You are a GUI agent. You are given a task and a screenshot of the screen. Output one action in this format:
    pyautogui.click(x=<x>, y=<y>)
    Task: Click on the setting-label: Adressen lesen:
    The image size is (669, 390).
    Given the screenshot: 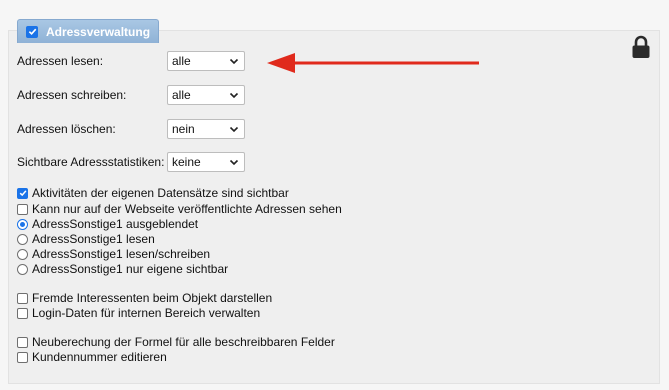 What is the action you would take?
    pyautogui.click(x=60, y=61)
    